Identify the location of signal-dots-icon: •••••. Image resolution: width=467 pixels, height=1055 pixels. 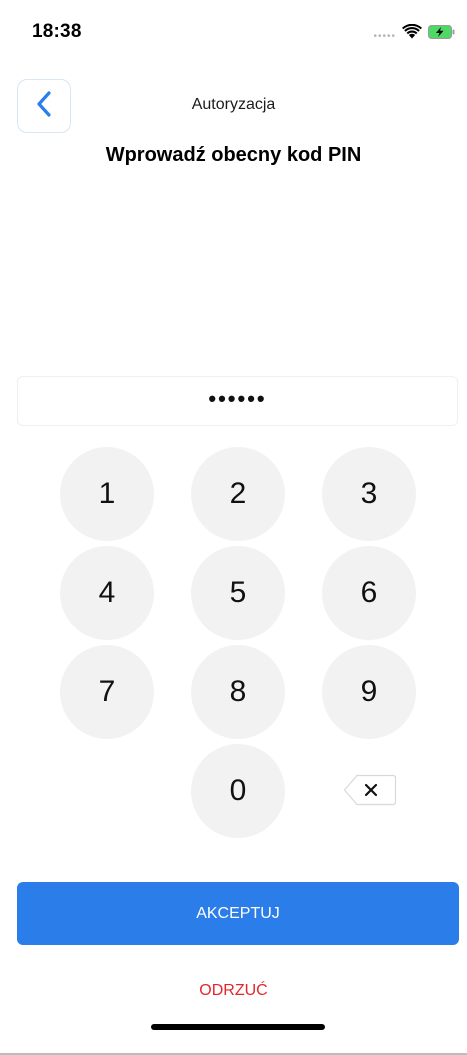
(384, 36).